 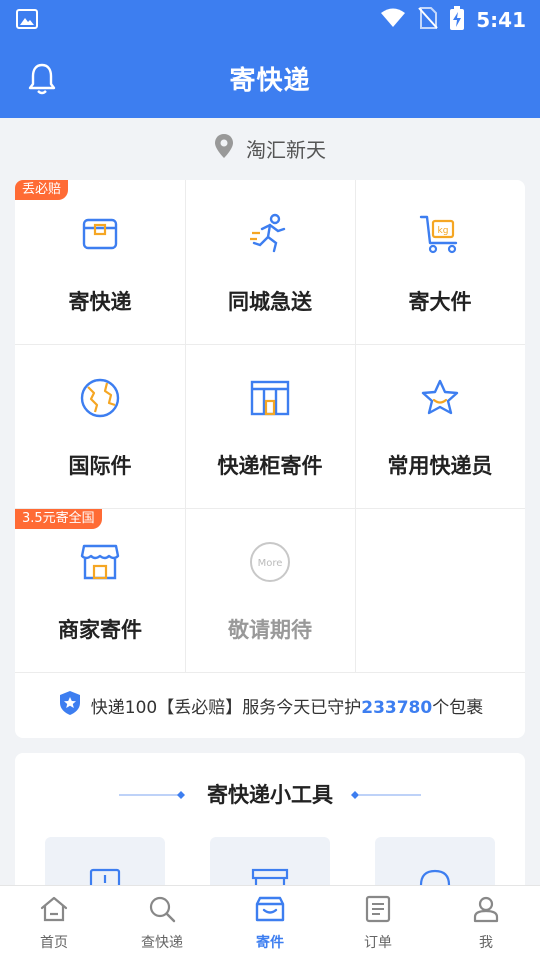 I want to click on package-count: 233780, so click(x=397, y=708).